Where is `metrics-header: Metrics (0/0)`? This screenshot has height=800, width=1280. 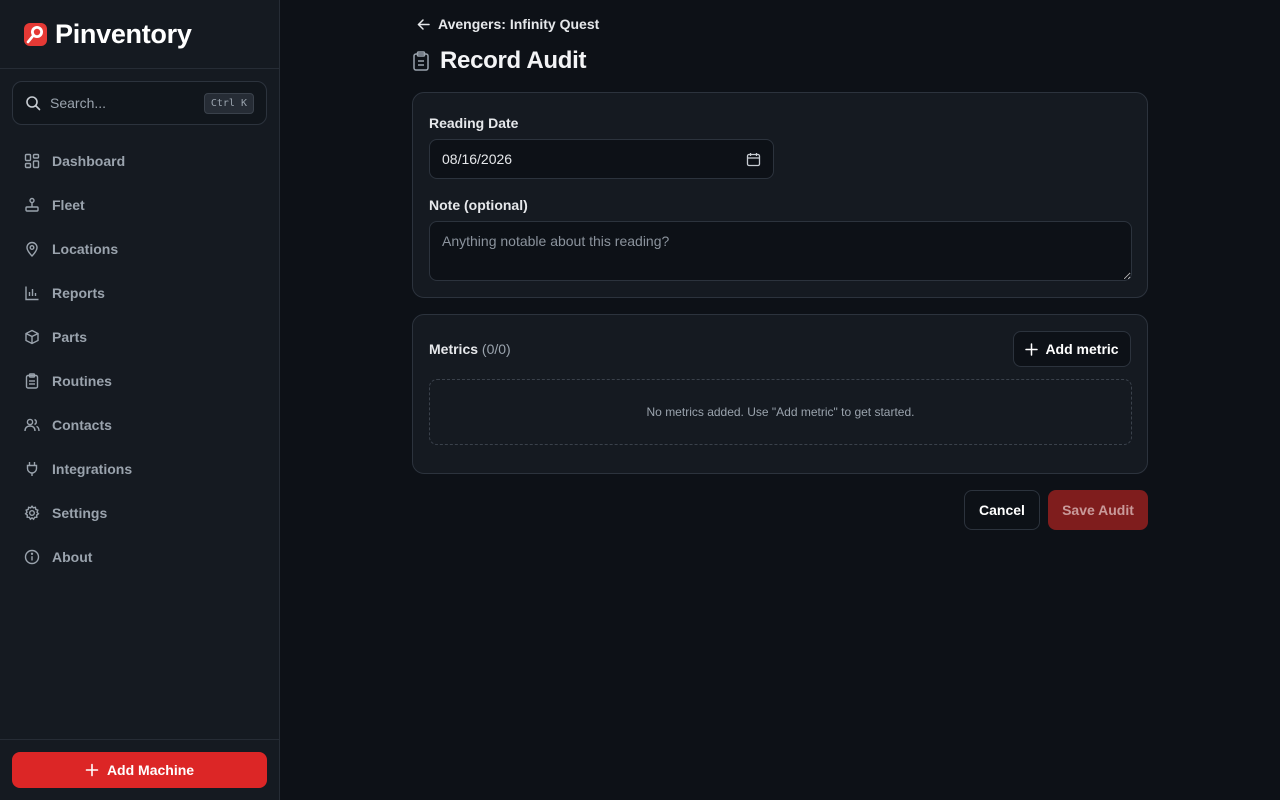
metrics-header: Metrics (0/0) is located at coordinates (470, 349).